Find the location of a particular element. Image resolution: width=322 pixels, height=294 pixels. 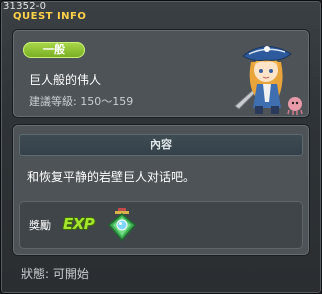

npc-pirate-girl-icon is located at coordinates (268, 80).